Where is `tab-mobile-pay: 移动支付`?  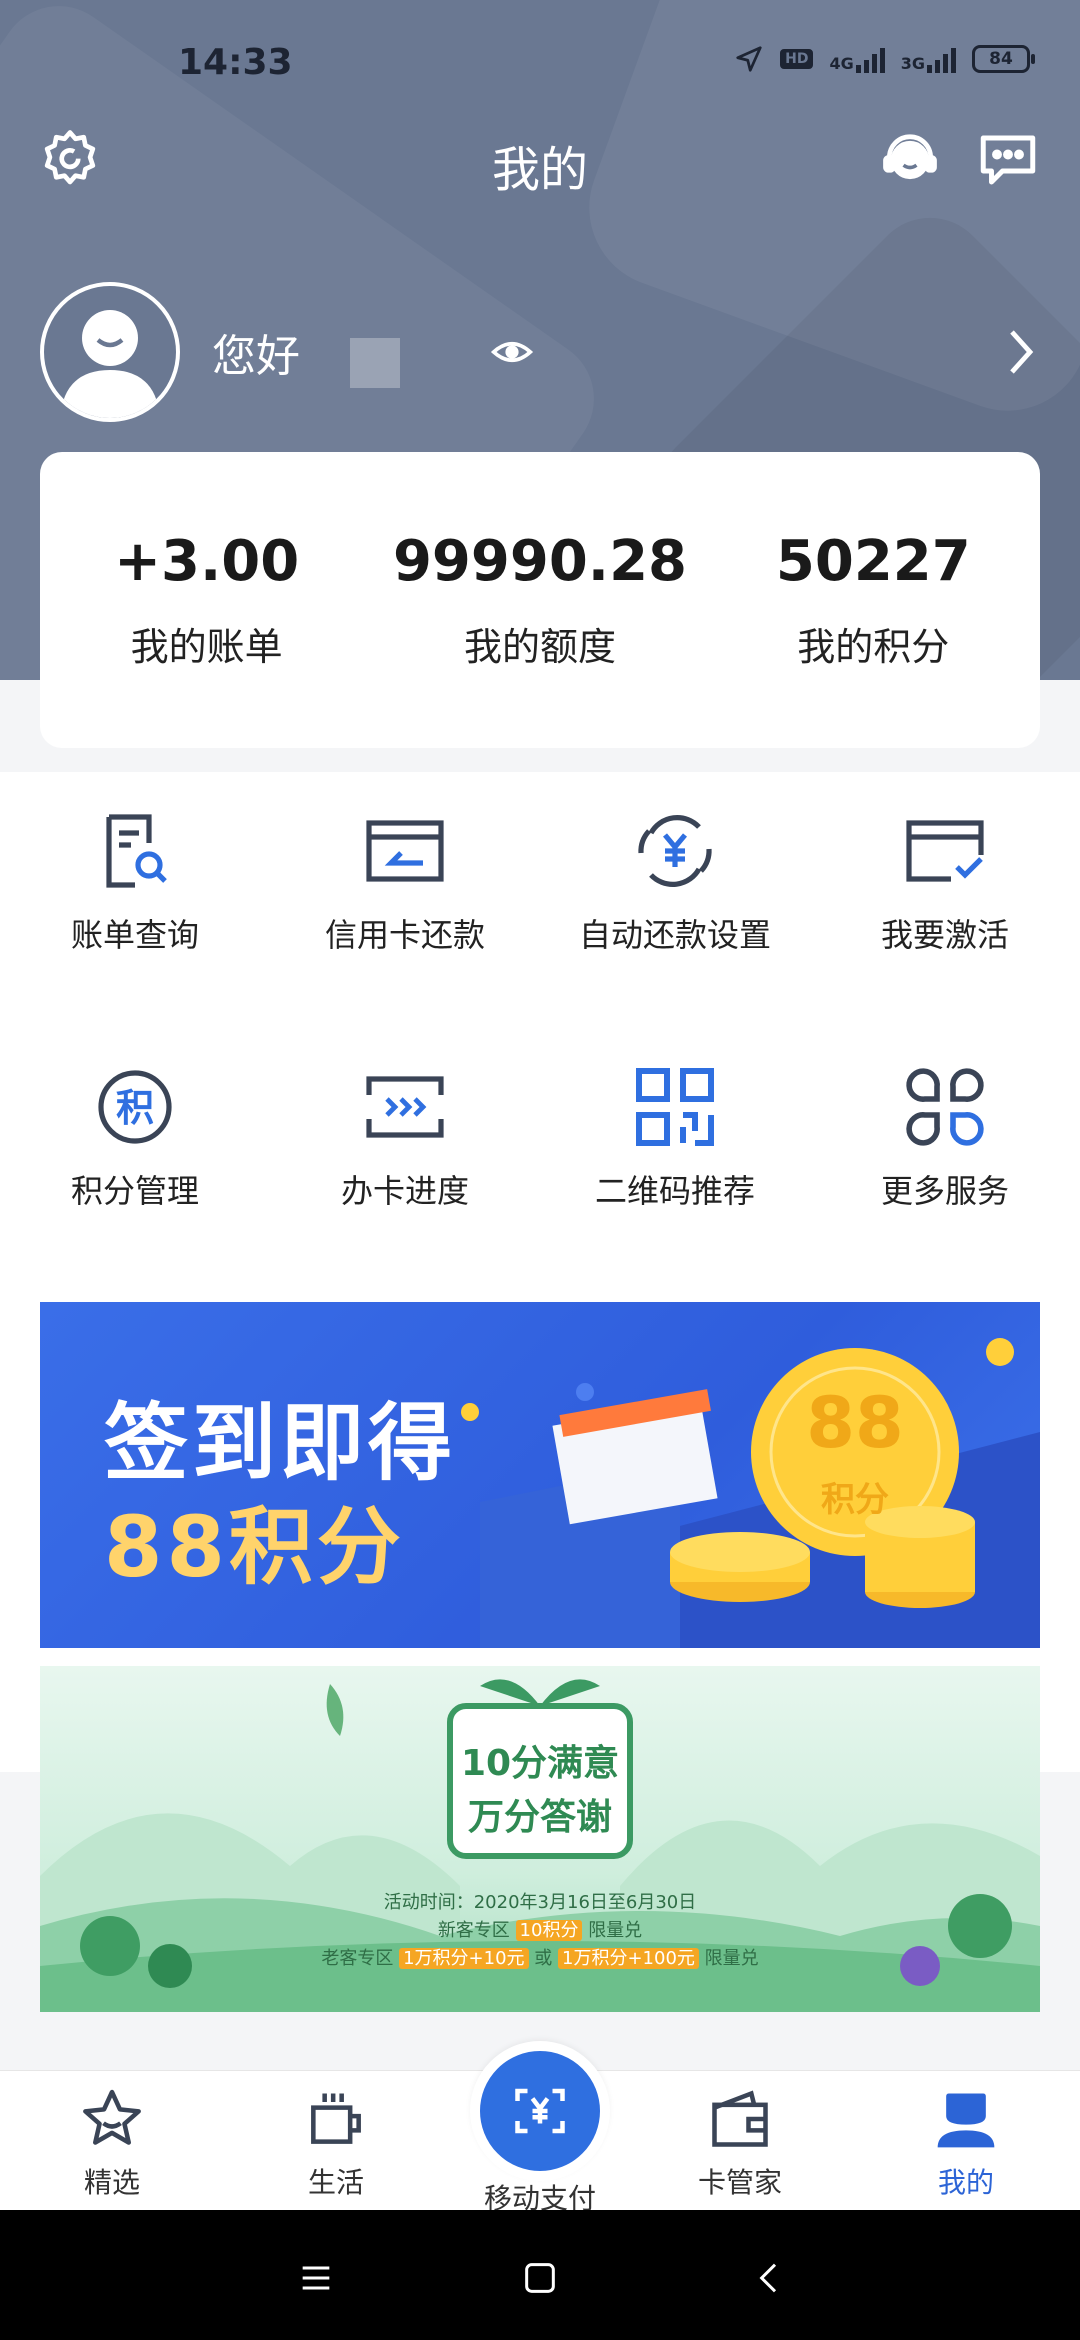
tab-mobile-pay: 移动支付 is located at coordinates (540, 2129).